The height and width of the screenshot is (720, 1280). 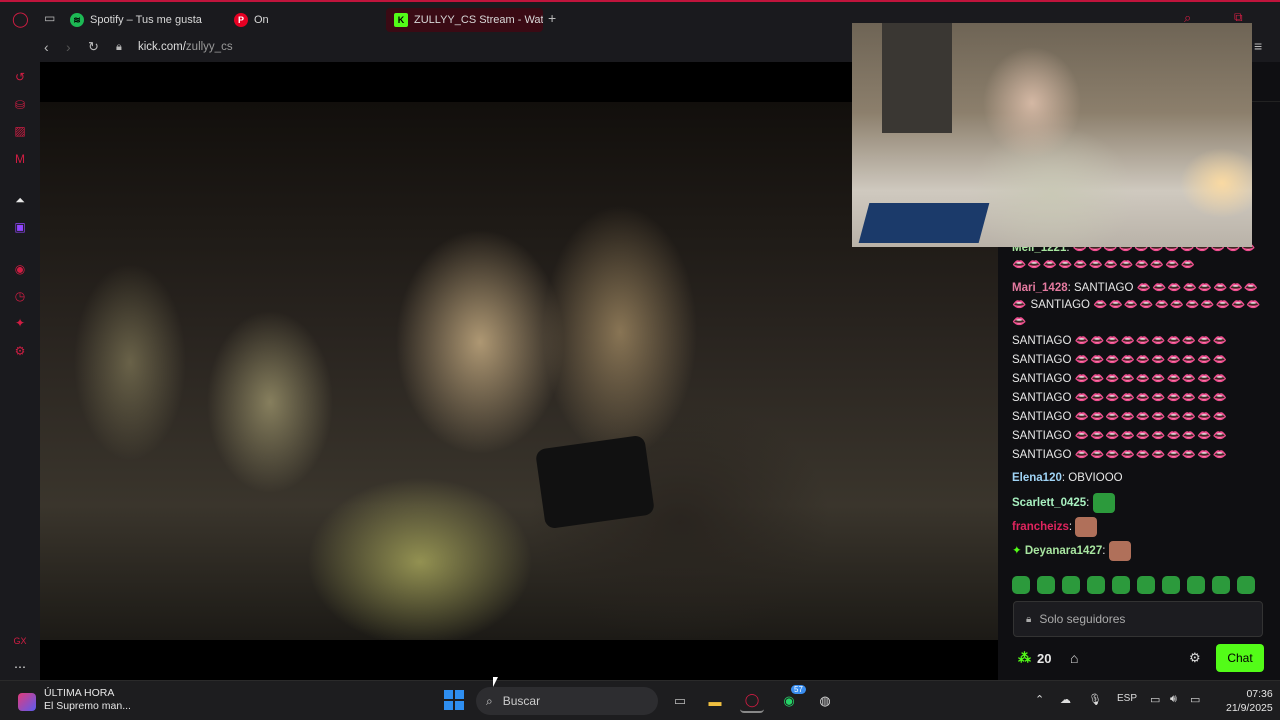 I want to click on spotify-icon: ≋, so click(x=77, y=20).